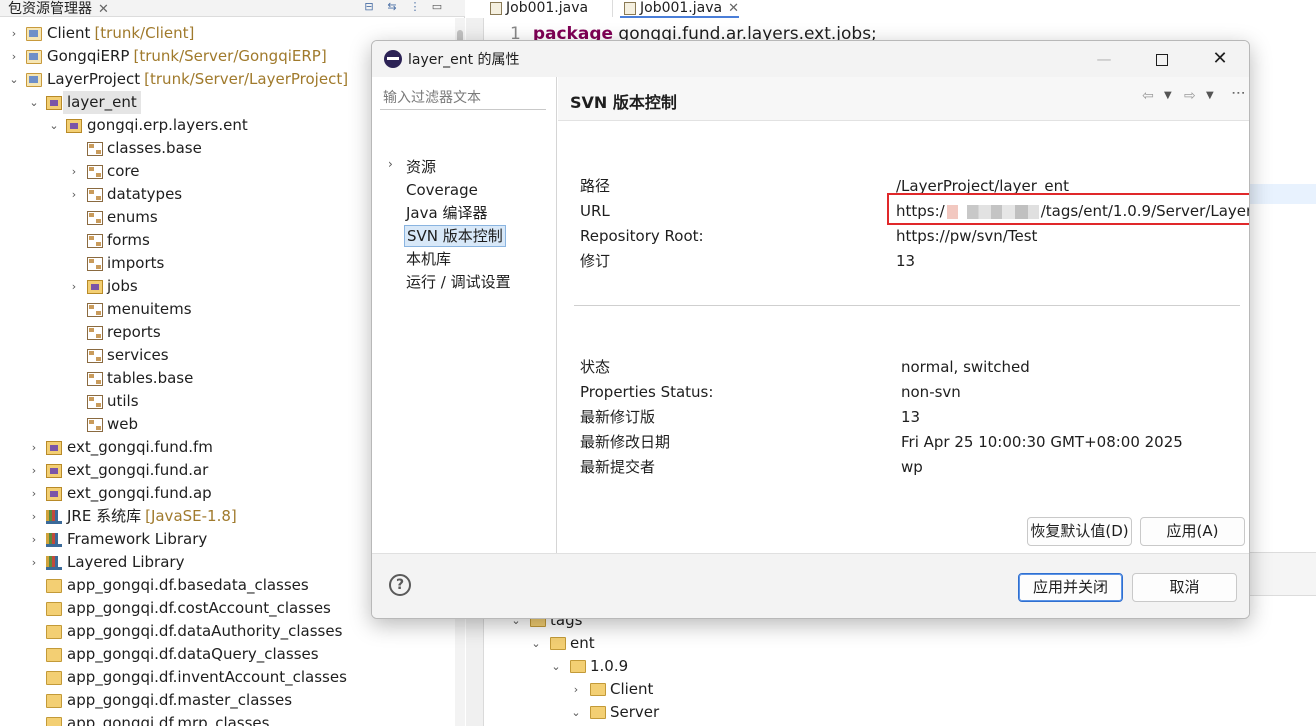  What do you see at coordinates (392, 6) in the screenshot?
I see `link-with-editor-icon: ⇆` at bounding box center [392, 6].